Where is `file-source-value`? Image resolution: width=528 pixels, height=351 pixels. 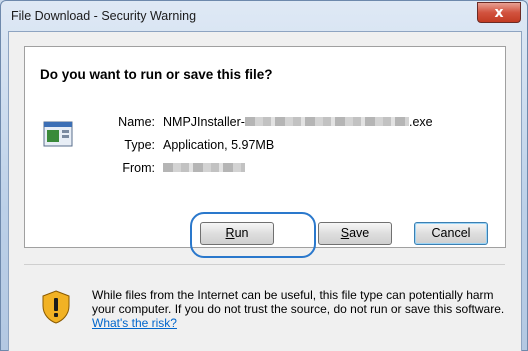 file-source-value is located at coordinates (204, 168).